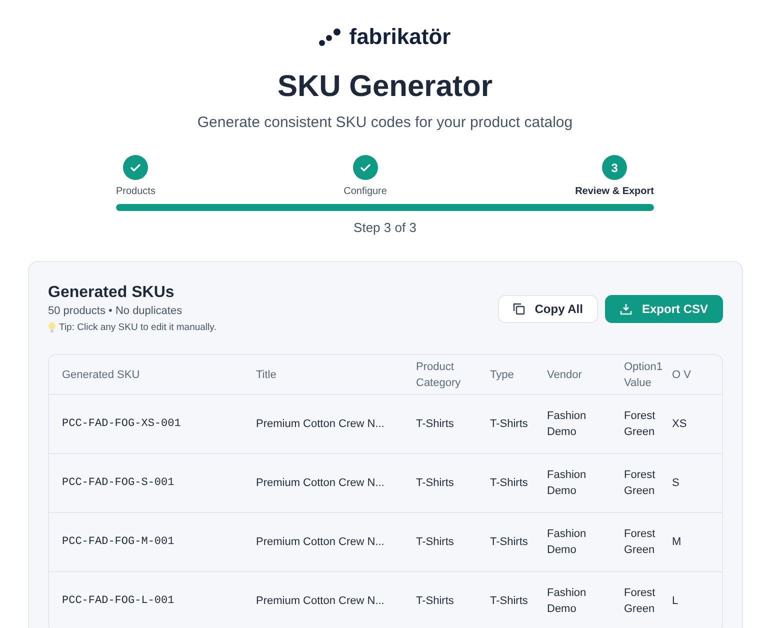 This screenshot has height=628, width=770. Describe the element at coordinates (152, 424) in the screenshot. I see `sku-cell: PCC-FAD-FOG-XS-001` at that location.